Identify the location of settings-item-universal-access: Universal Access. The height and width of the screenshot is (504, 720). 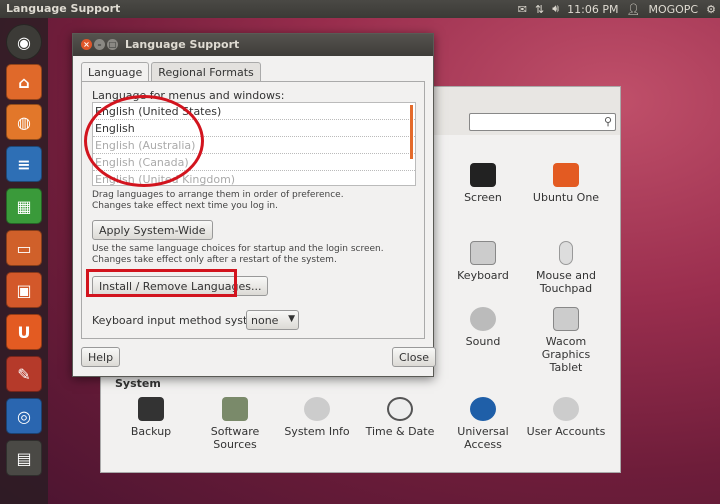
(483, 424).